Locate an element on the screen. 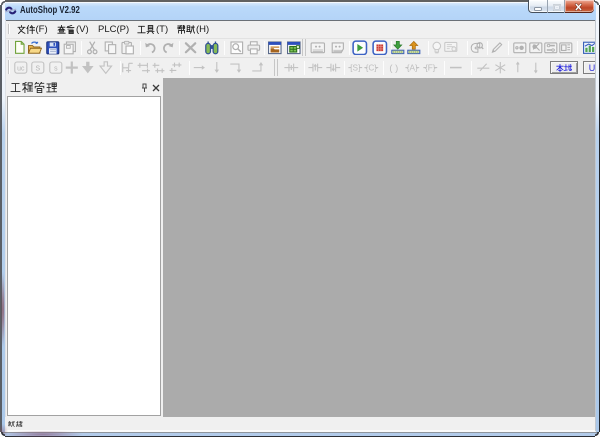 The width and height of the screenshot is (600, 437). svg-text: s is located at coordinates (56, 68).